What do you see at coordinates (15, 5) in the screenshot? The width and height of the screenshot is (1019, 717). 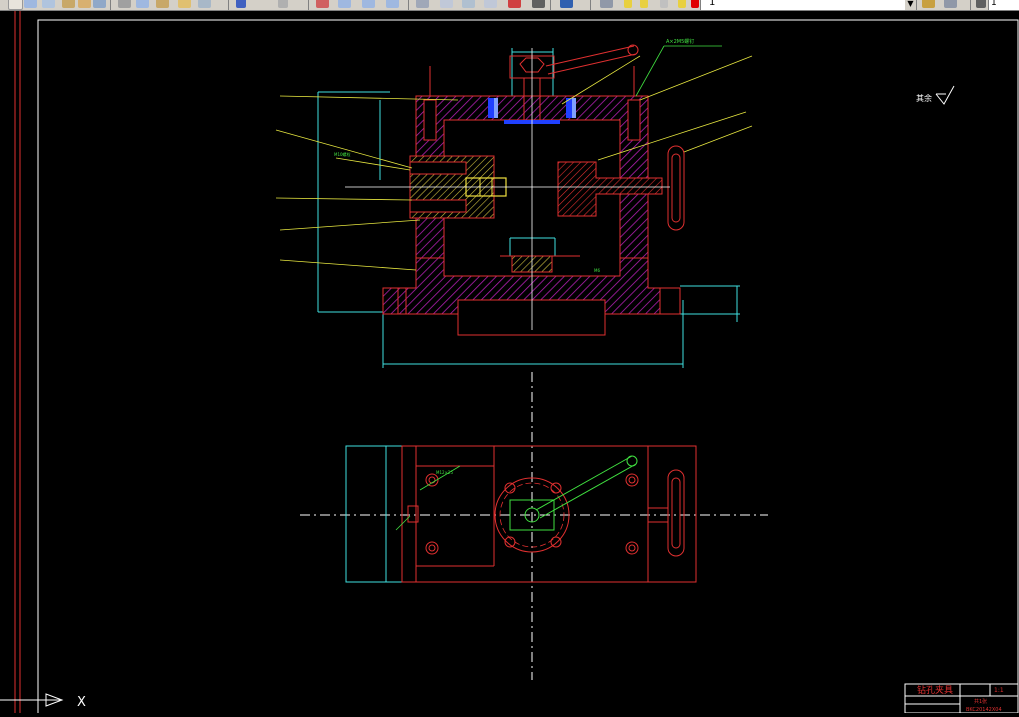 I see `new-icon` at bounding box center [15, 5].